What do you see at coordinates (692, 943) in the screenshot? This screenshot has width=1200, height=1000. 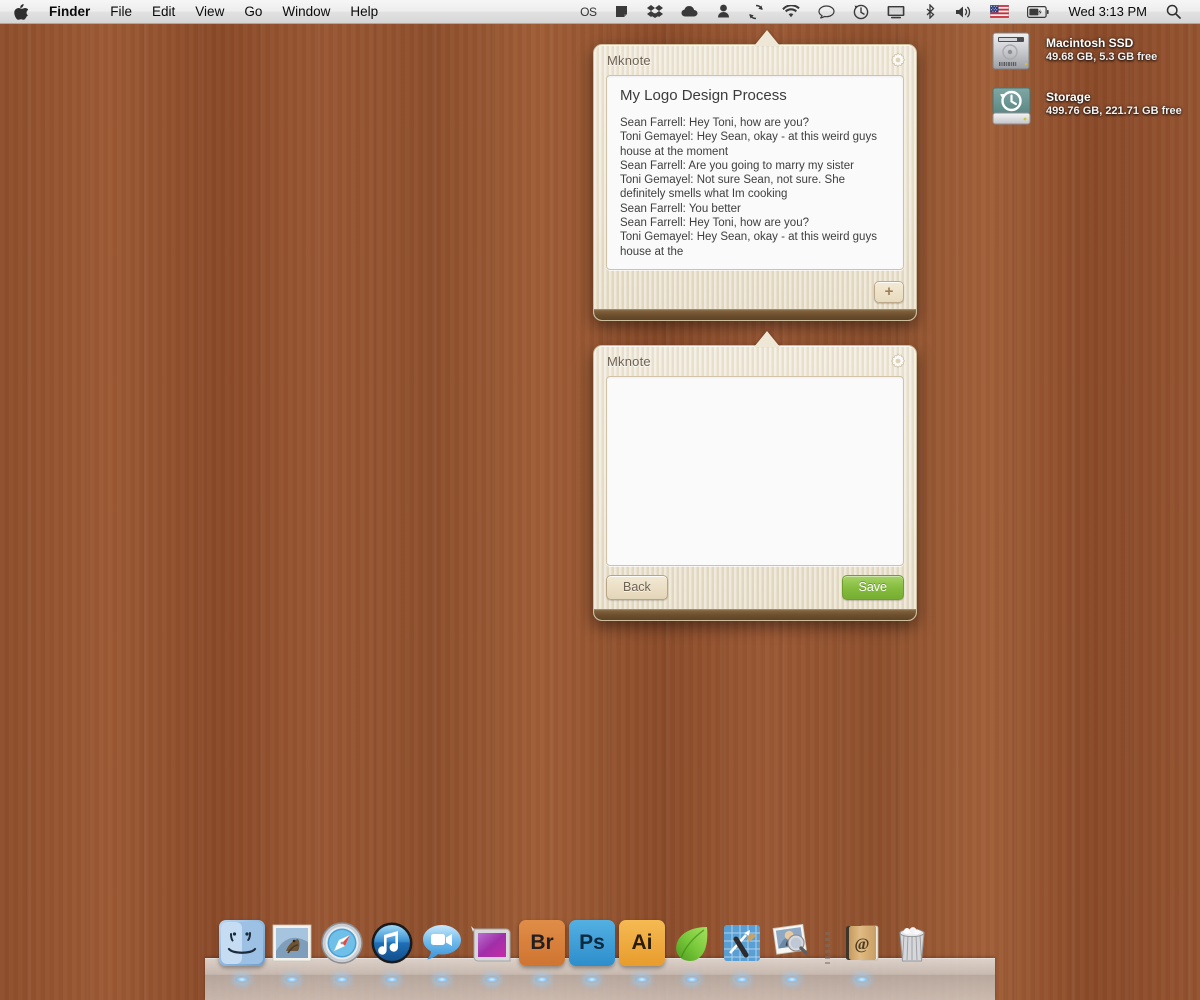 I see `dock-item-coda` at bounding box center [692, 943].